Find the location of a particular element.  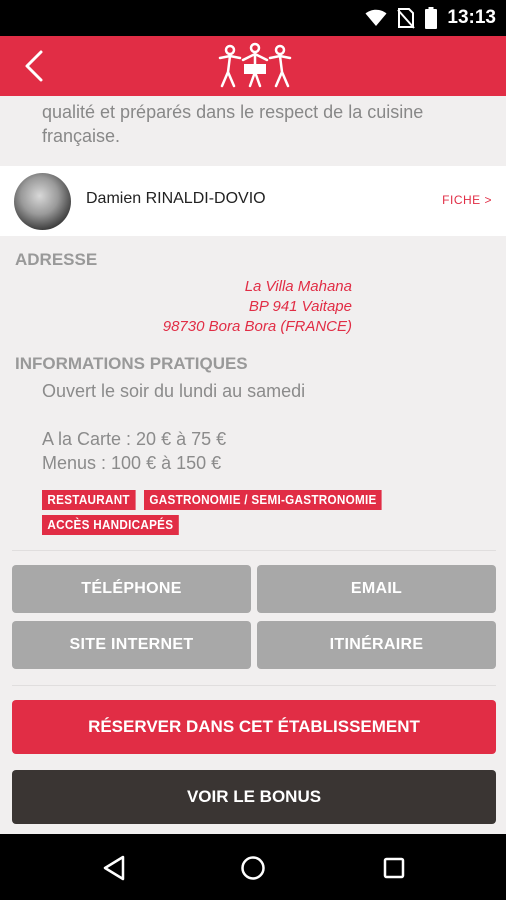

battery-icon is located at coordinates (431, 18).